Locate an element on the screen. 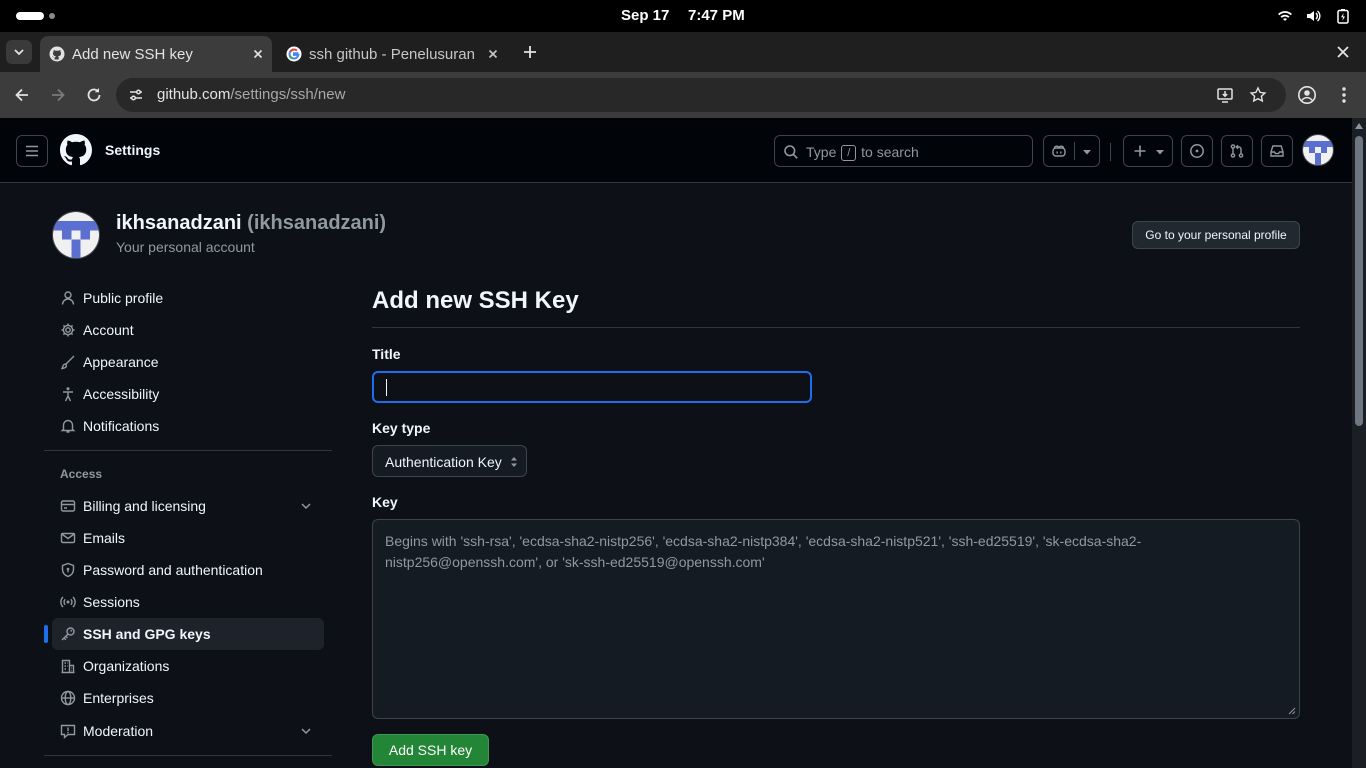 This screenshot has width=1366, height=768. user-avatar is located at coordinates (1318, 150).